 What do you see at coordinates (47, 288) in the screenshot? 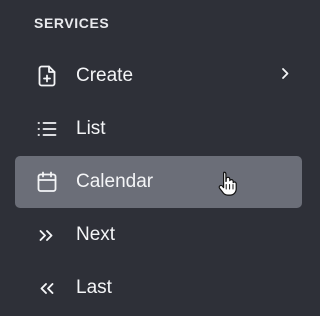
I see `double-chevron-left-icon` at bounding box center [47, 288].